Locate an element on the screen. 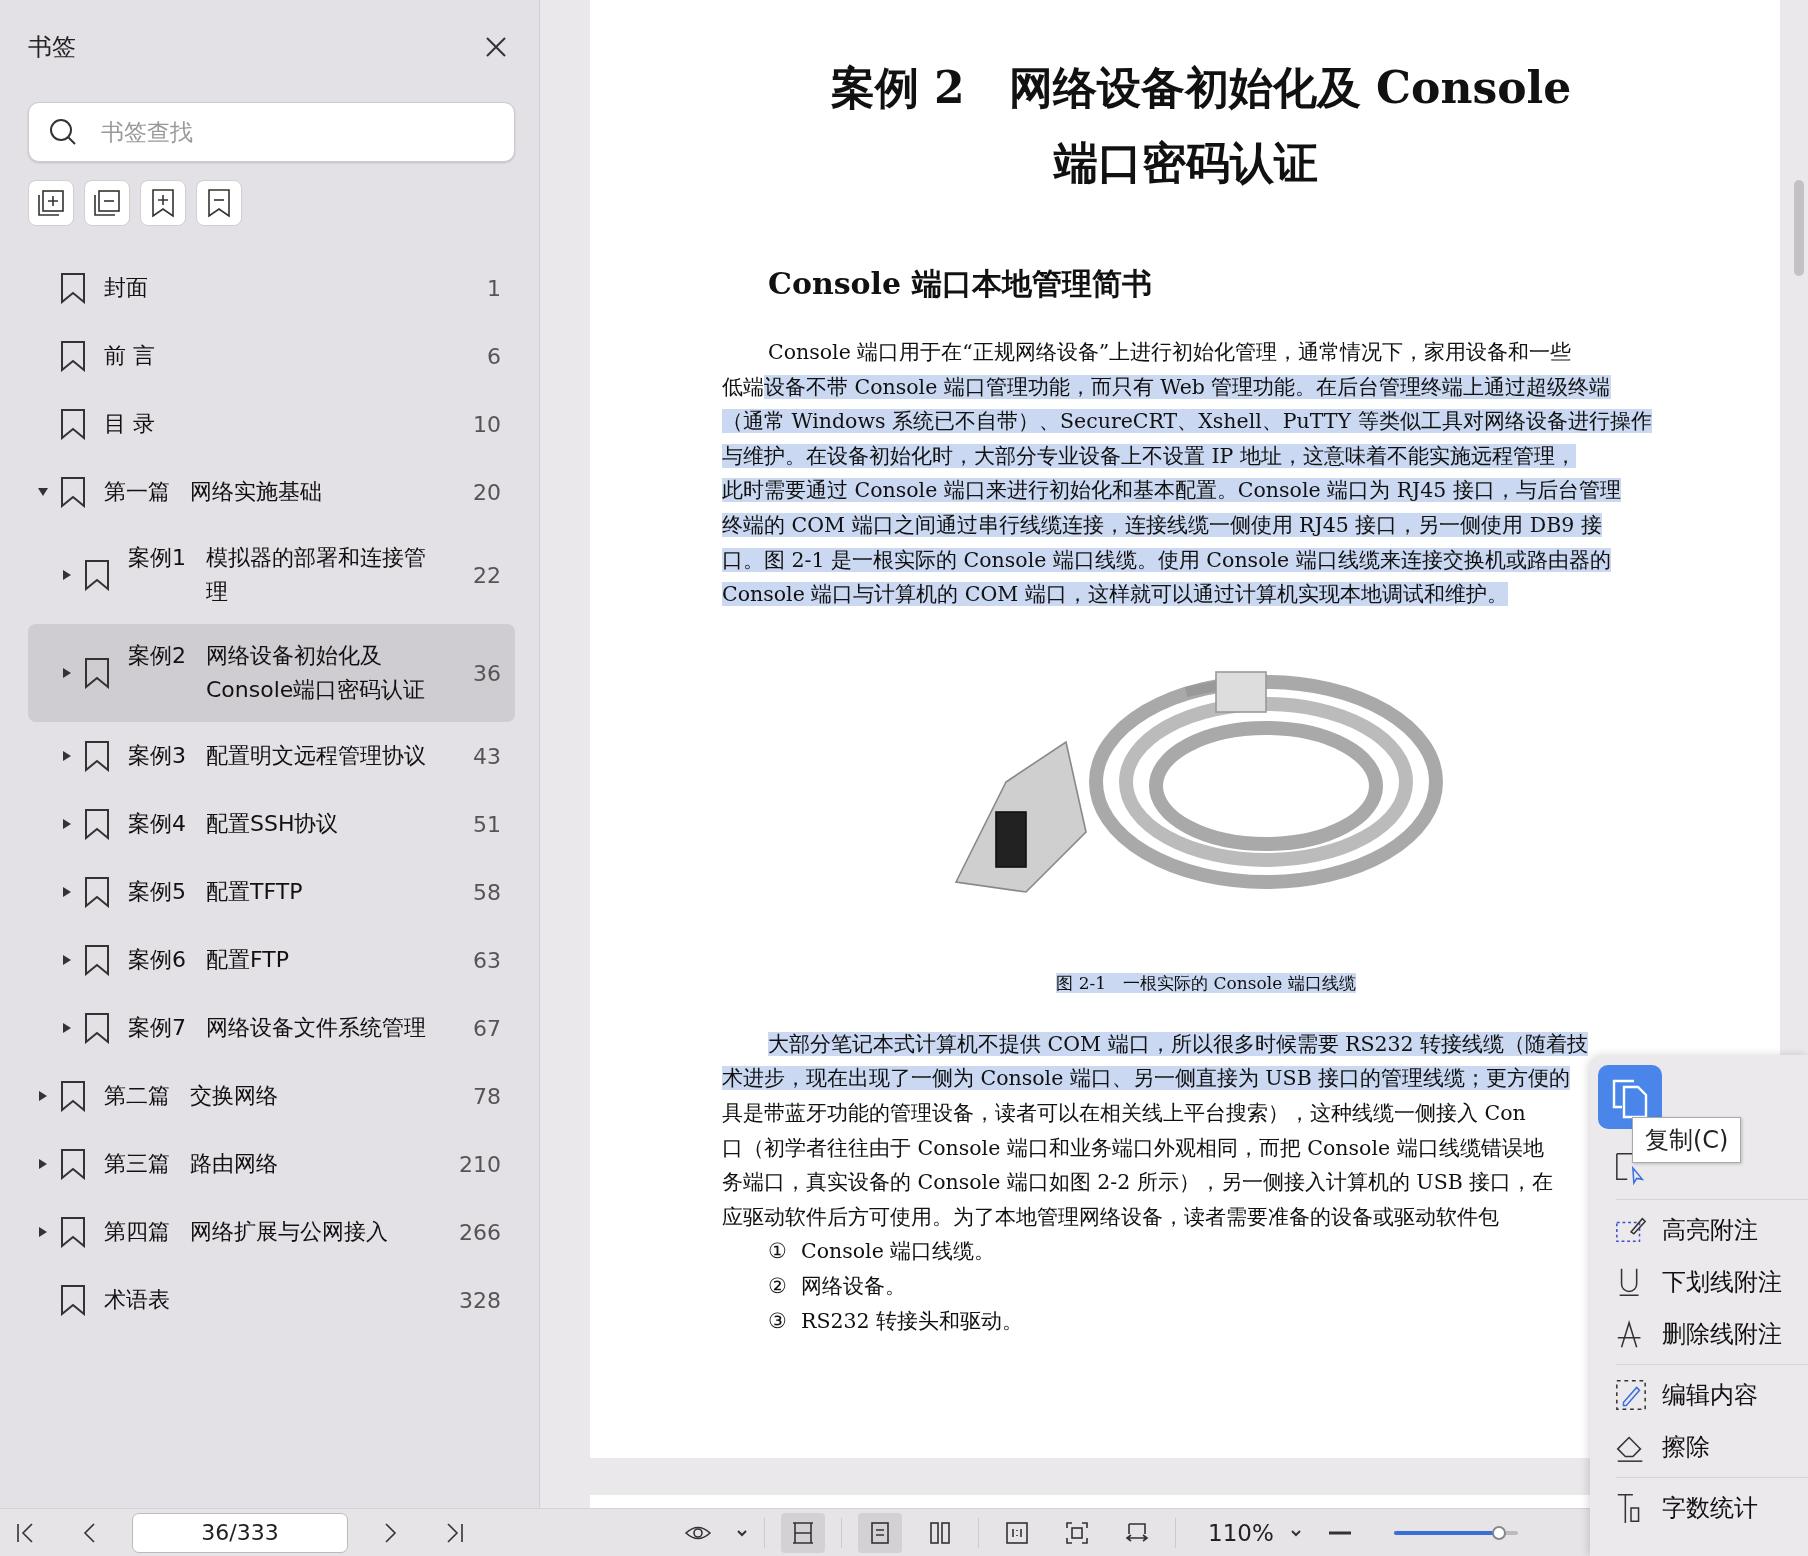 This screenshot has height=1556, width=1808. bookmark-number: 案例4 is located at coordinates (157, 824).